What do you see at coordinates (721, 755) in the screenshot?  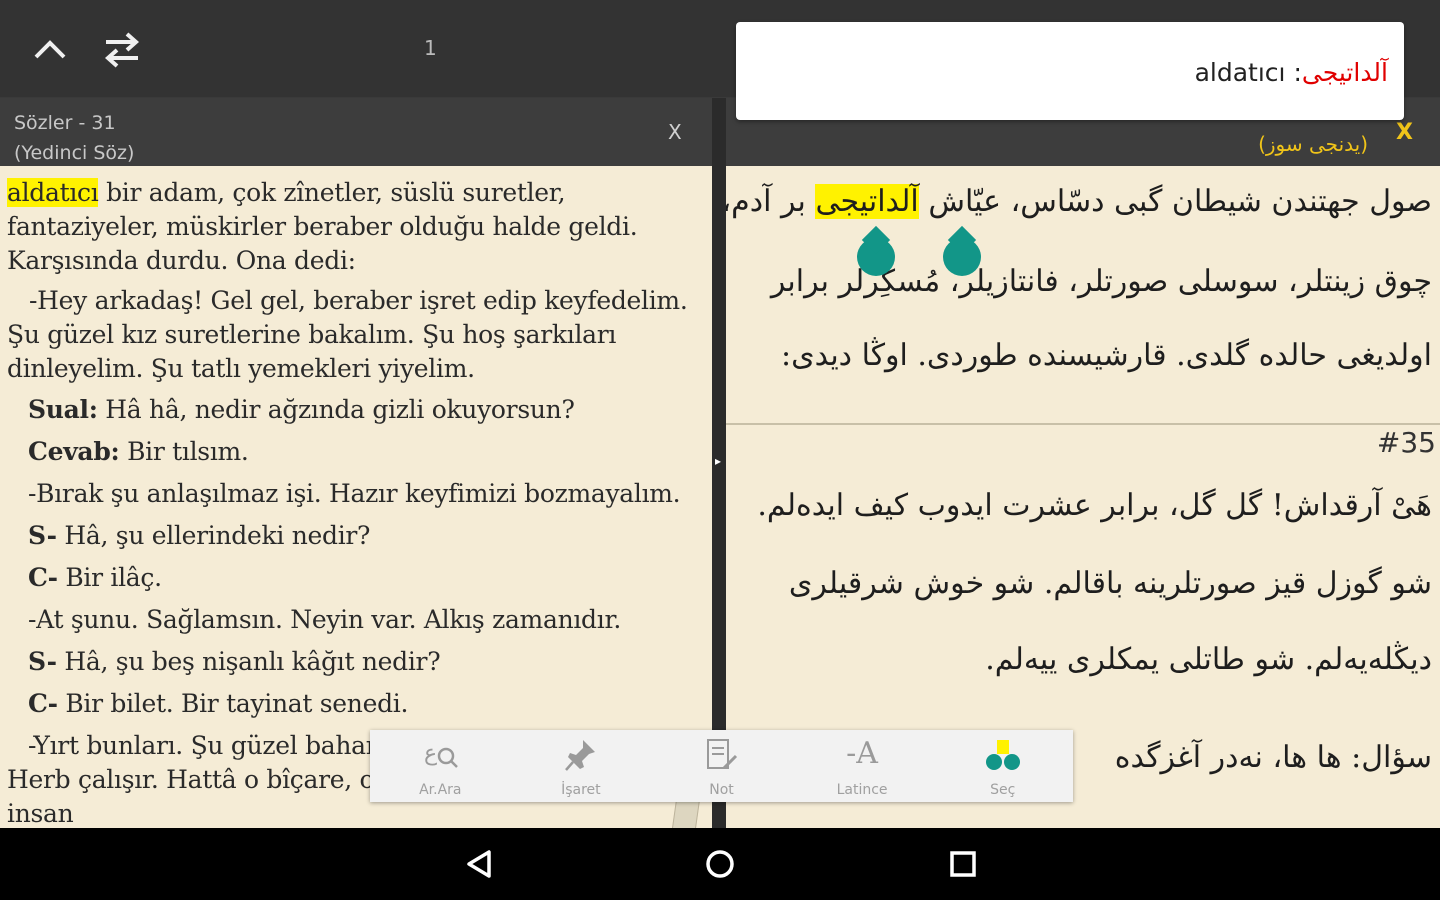 I see `note-icon` at bounding box center [721, 755].